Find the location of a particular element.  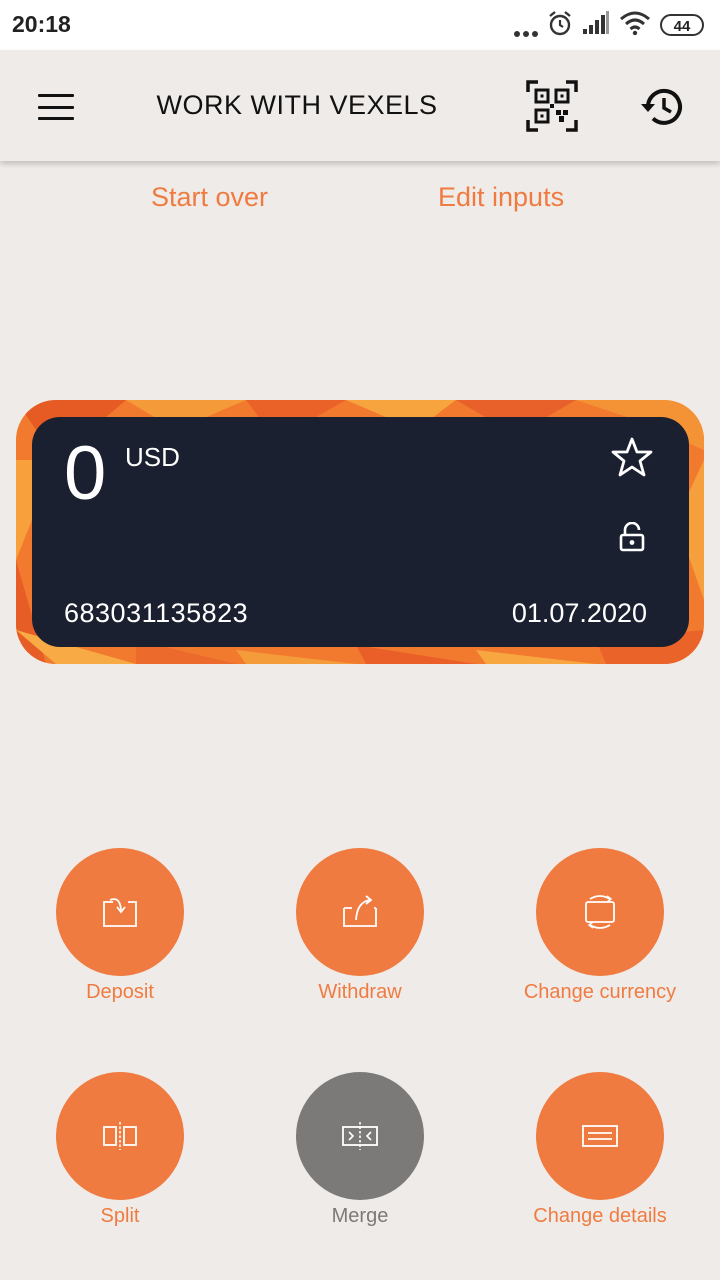

split-icon is located at coordinates (120, 1136).